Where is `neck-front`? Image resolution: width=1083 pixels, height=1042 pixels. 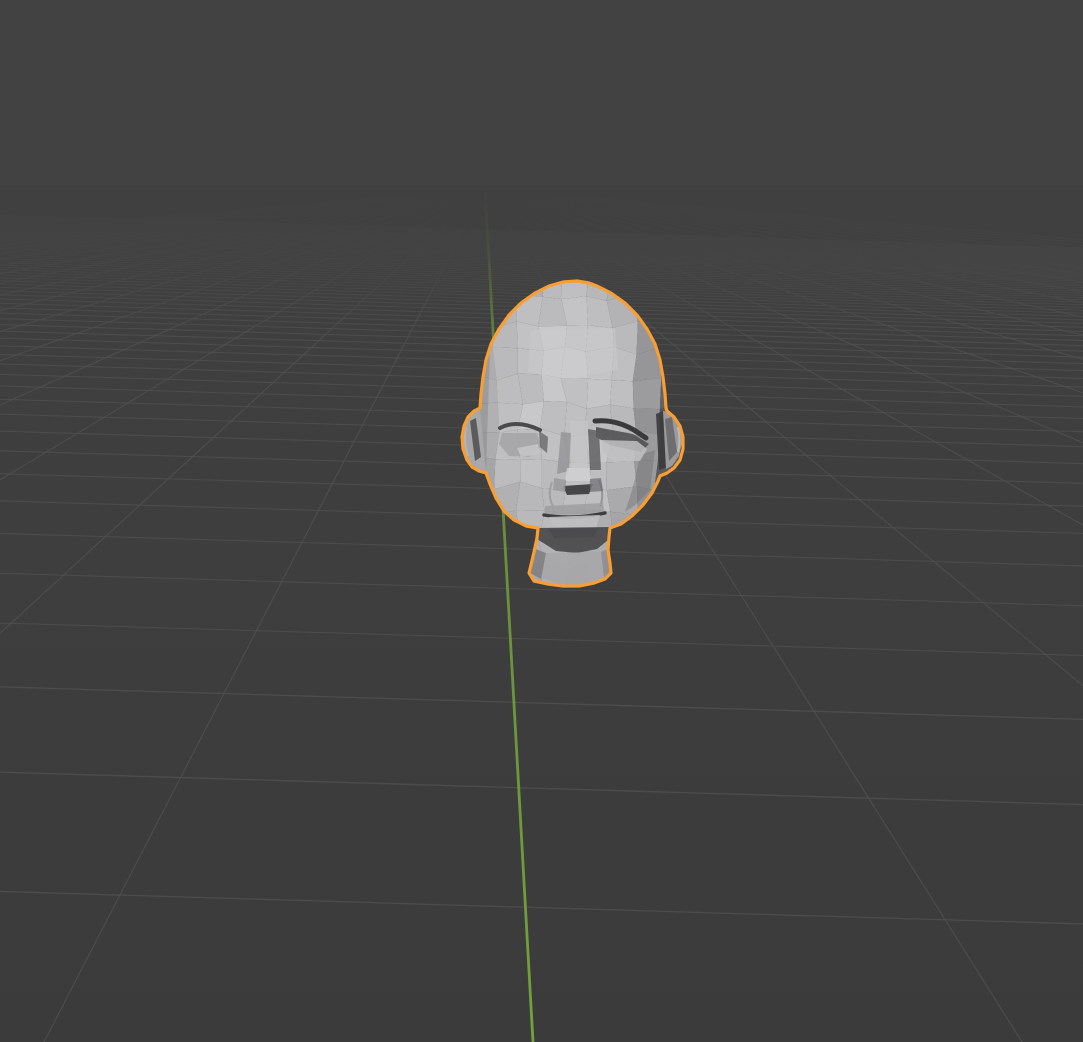
neck-front is located at coordinates (572, 568).